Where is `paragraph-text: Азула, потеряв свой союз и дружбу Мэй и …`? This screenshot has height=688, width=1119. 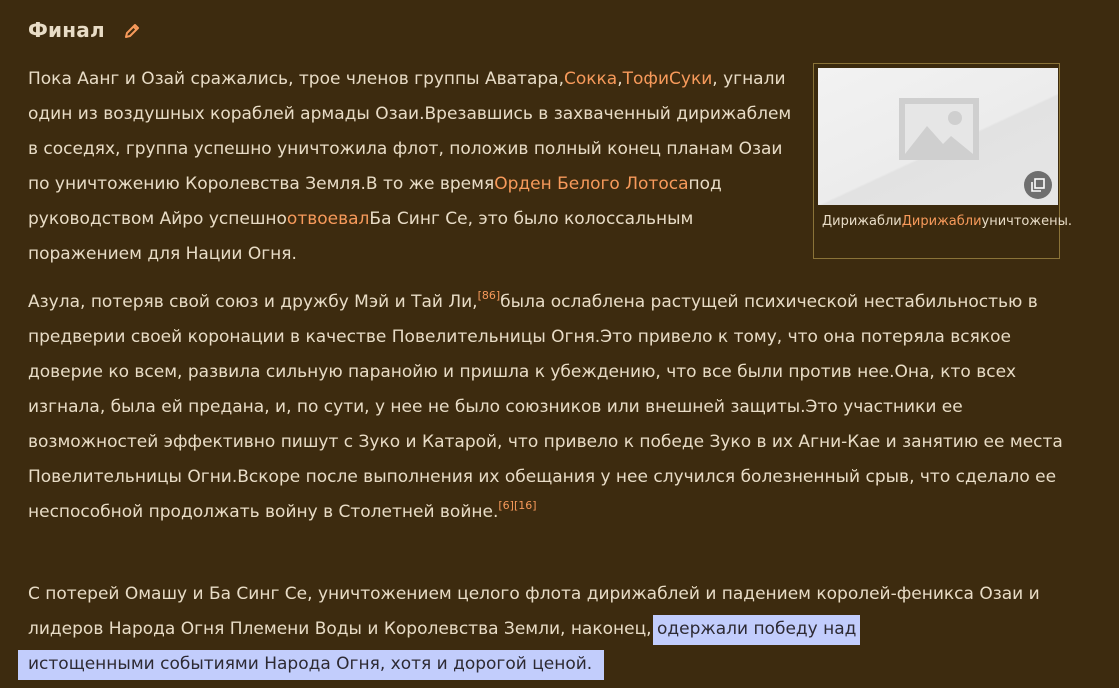 paragraph-text: Азула, потеряв свой союз и дружбу Мэй и … is located at coordinates (253, 302).